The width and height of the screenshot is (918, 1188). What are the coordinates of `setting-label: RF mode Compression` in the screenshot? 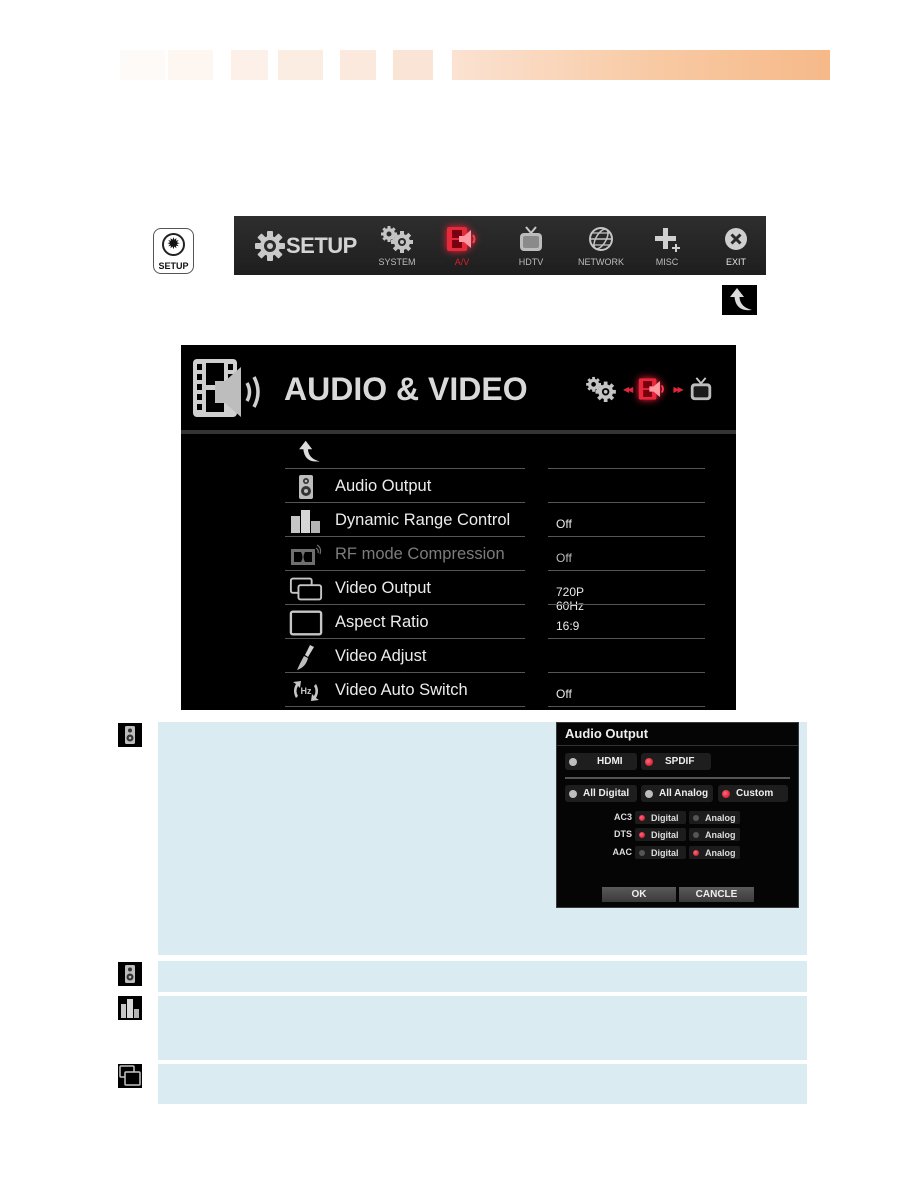 It's located at (420, 554).